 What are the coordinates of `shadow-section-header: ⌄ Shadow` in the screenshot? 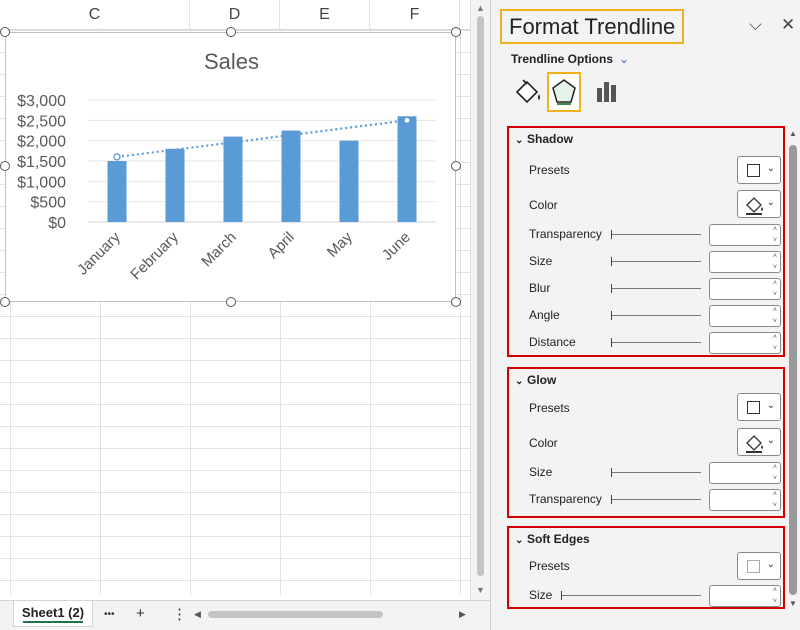 It's located at (544, 139).